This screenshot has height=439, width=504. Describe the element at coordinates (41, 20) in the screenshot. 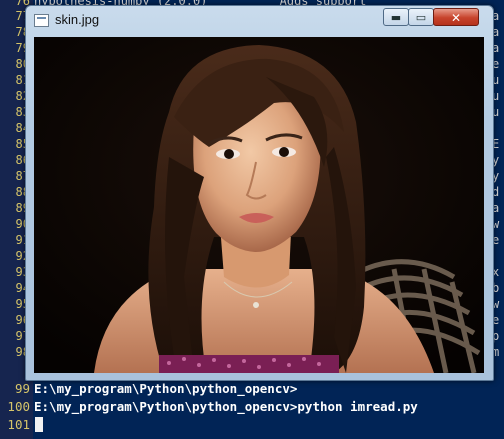

I see `window-app-icon` at that location.